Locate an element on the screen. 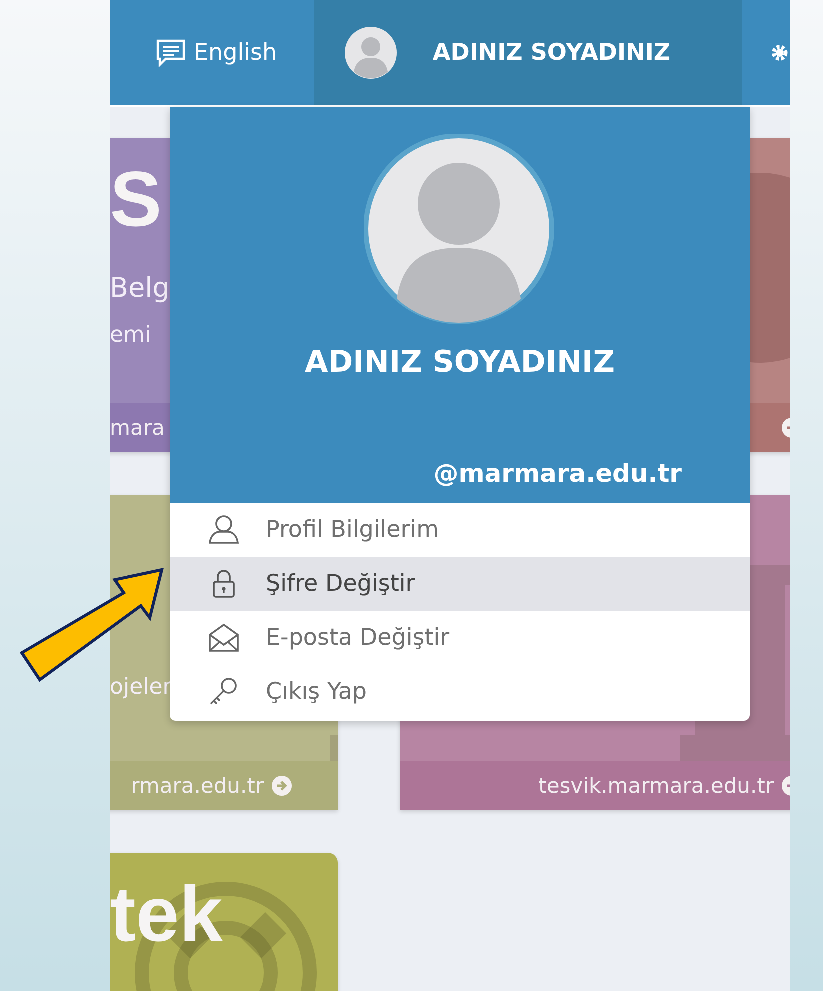 The width and height of the screenshot is (823, 991). menu-item: Profil Bilgilerim is located at coordinates (460, 530).